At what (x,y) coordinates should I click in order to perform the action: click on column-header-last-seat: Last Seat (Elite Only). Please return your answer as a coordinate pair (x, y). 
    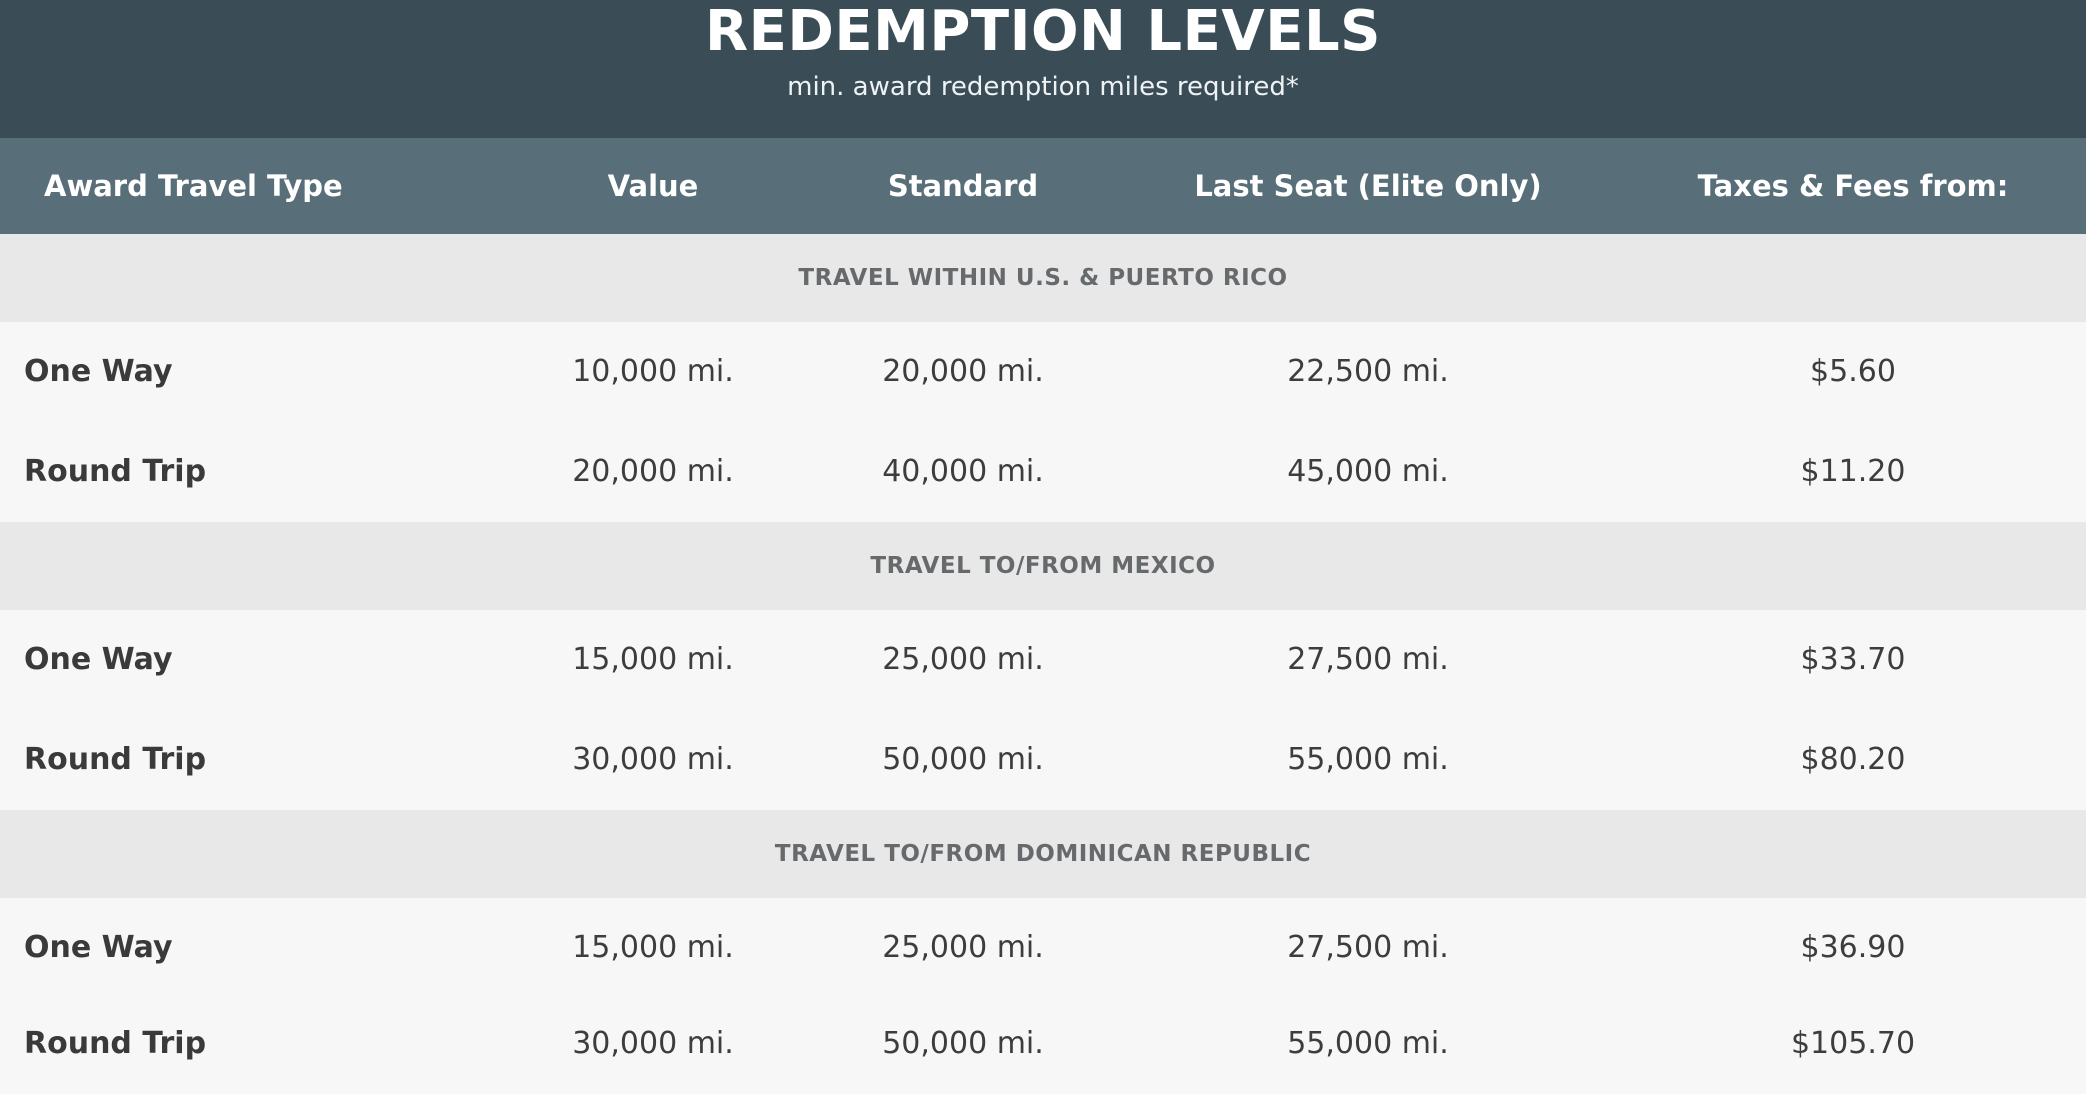
    Looking at the image, I should click on (1368, 186).